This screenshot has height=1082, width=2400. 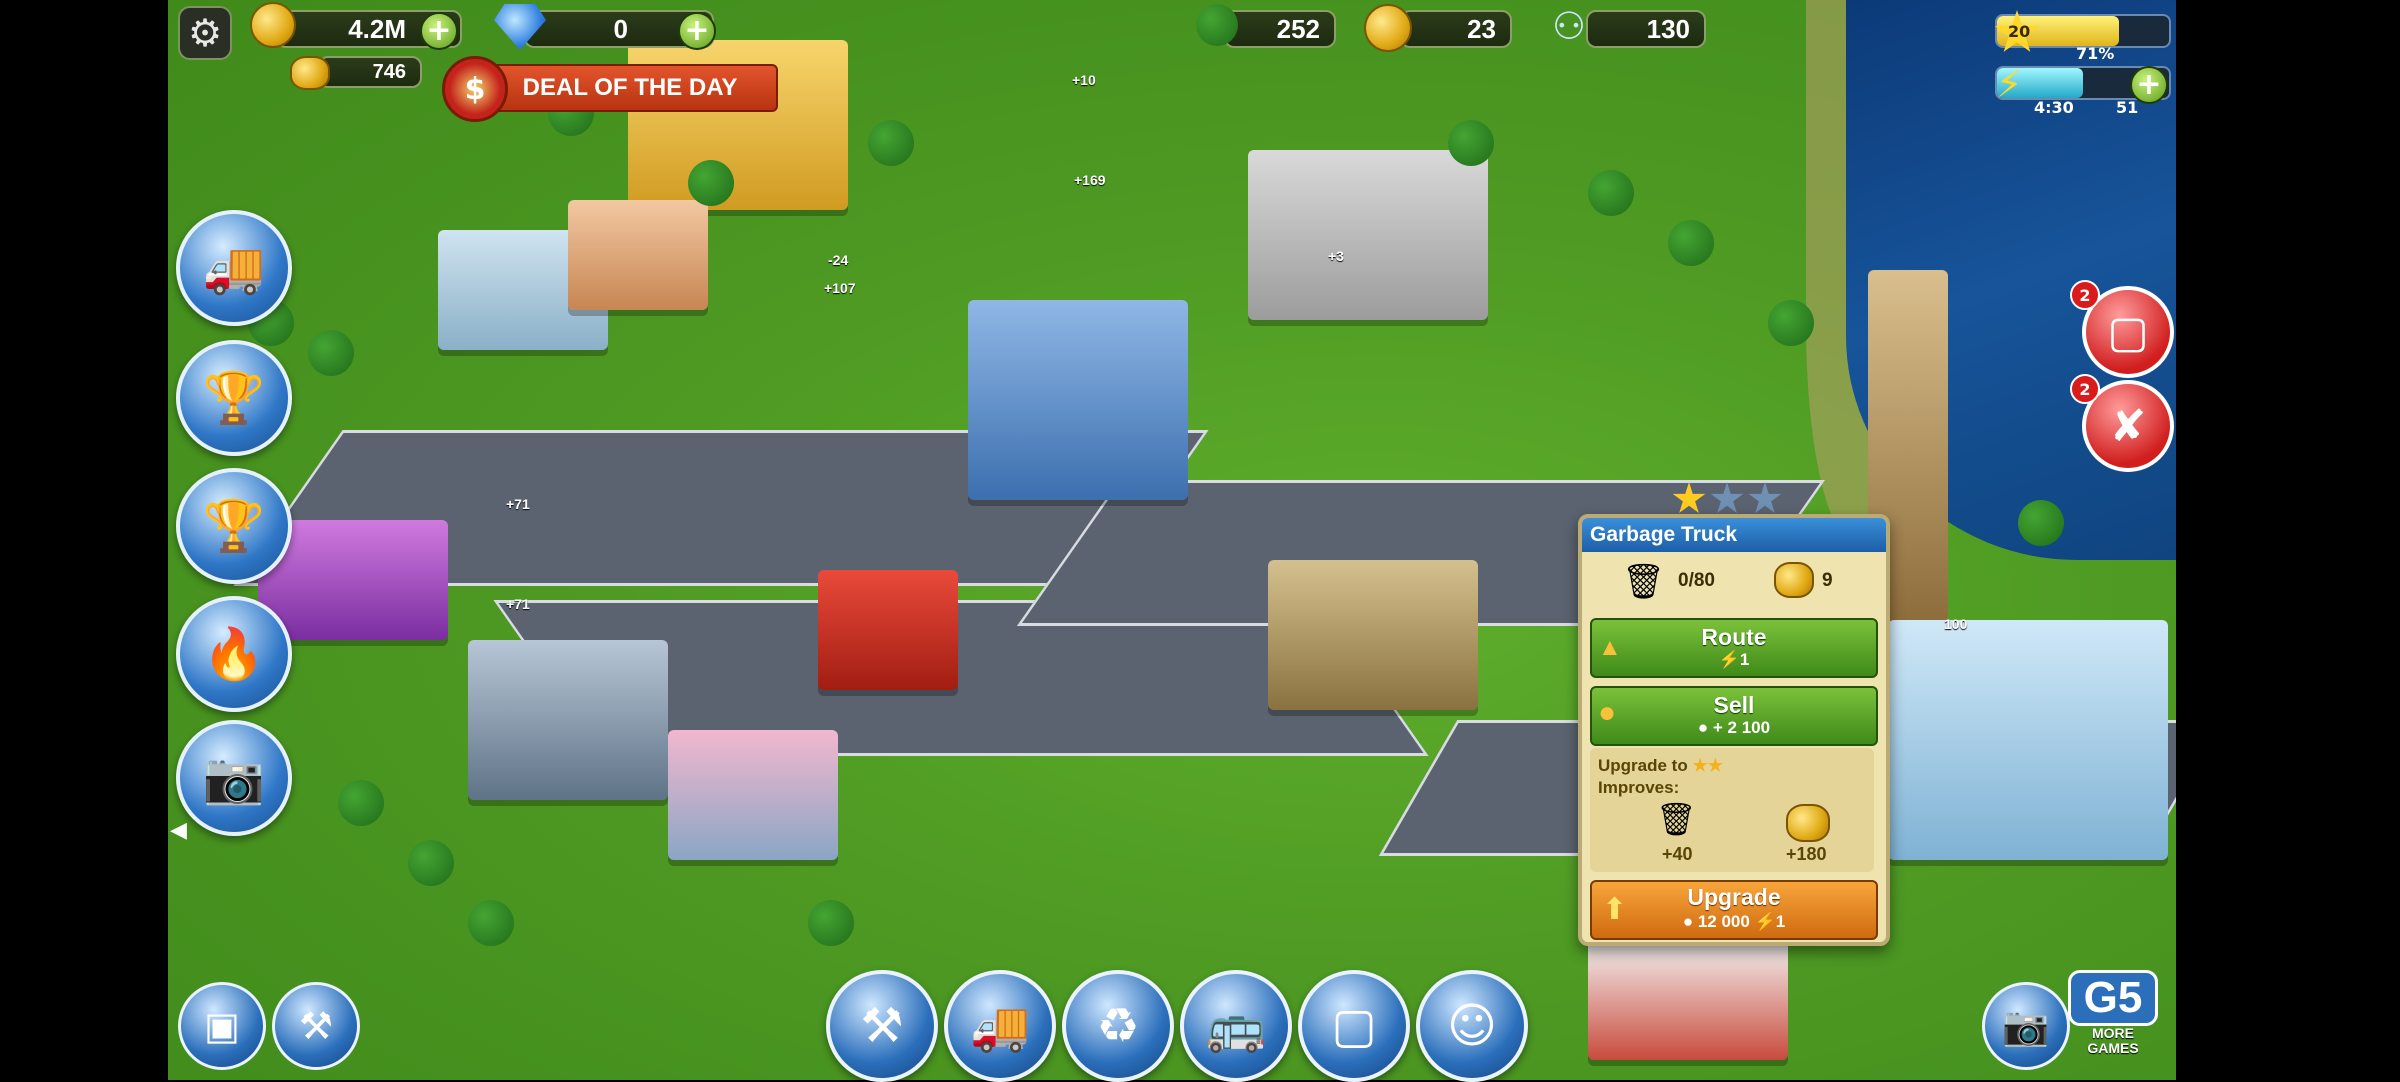 What do you see at coordinates (205, 33) in the screenshot?
I see `settings-gear-icon: ⚙` at bounding box center [205, 33].